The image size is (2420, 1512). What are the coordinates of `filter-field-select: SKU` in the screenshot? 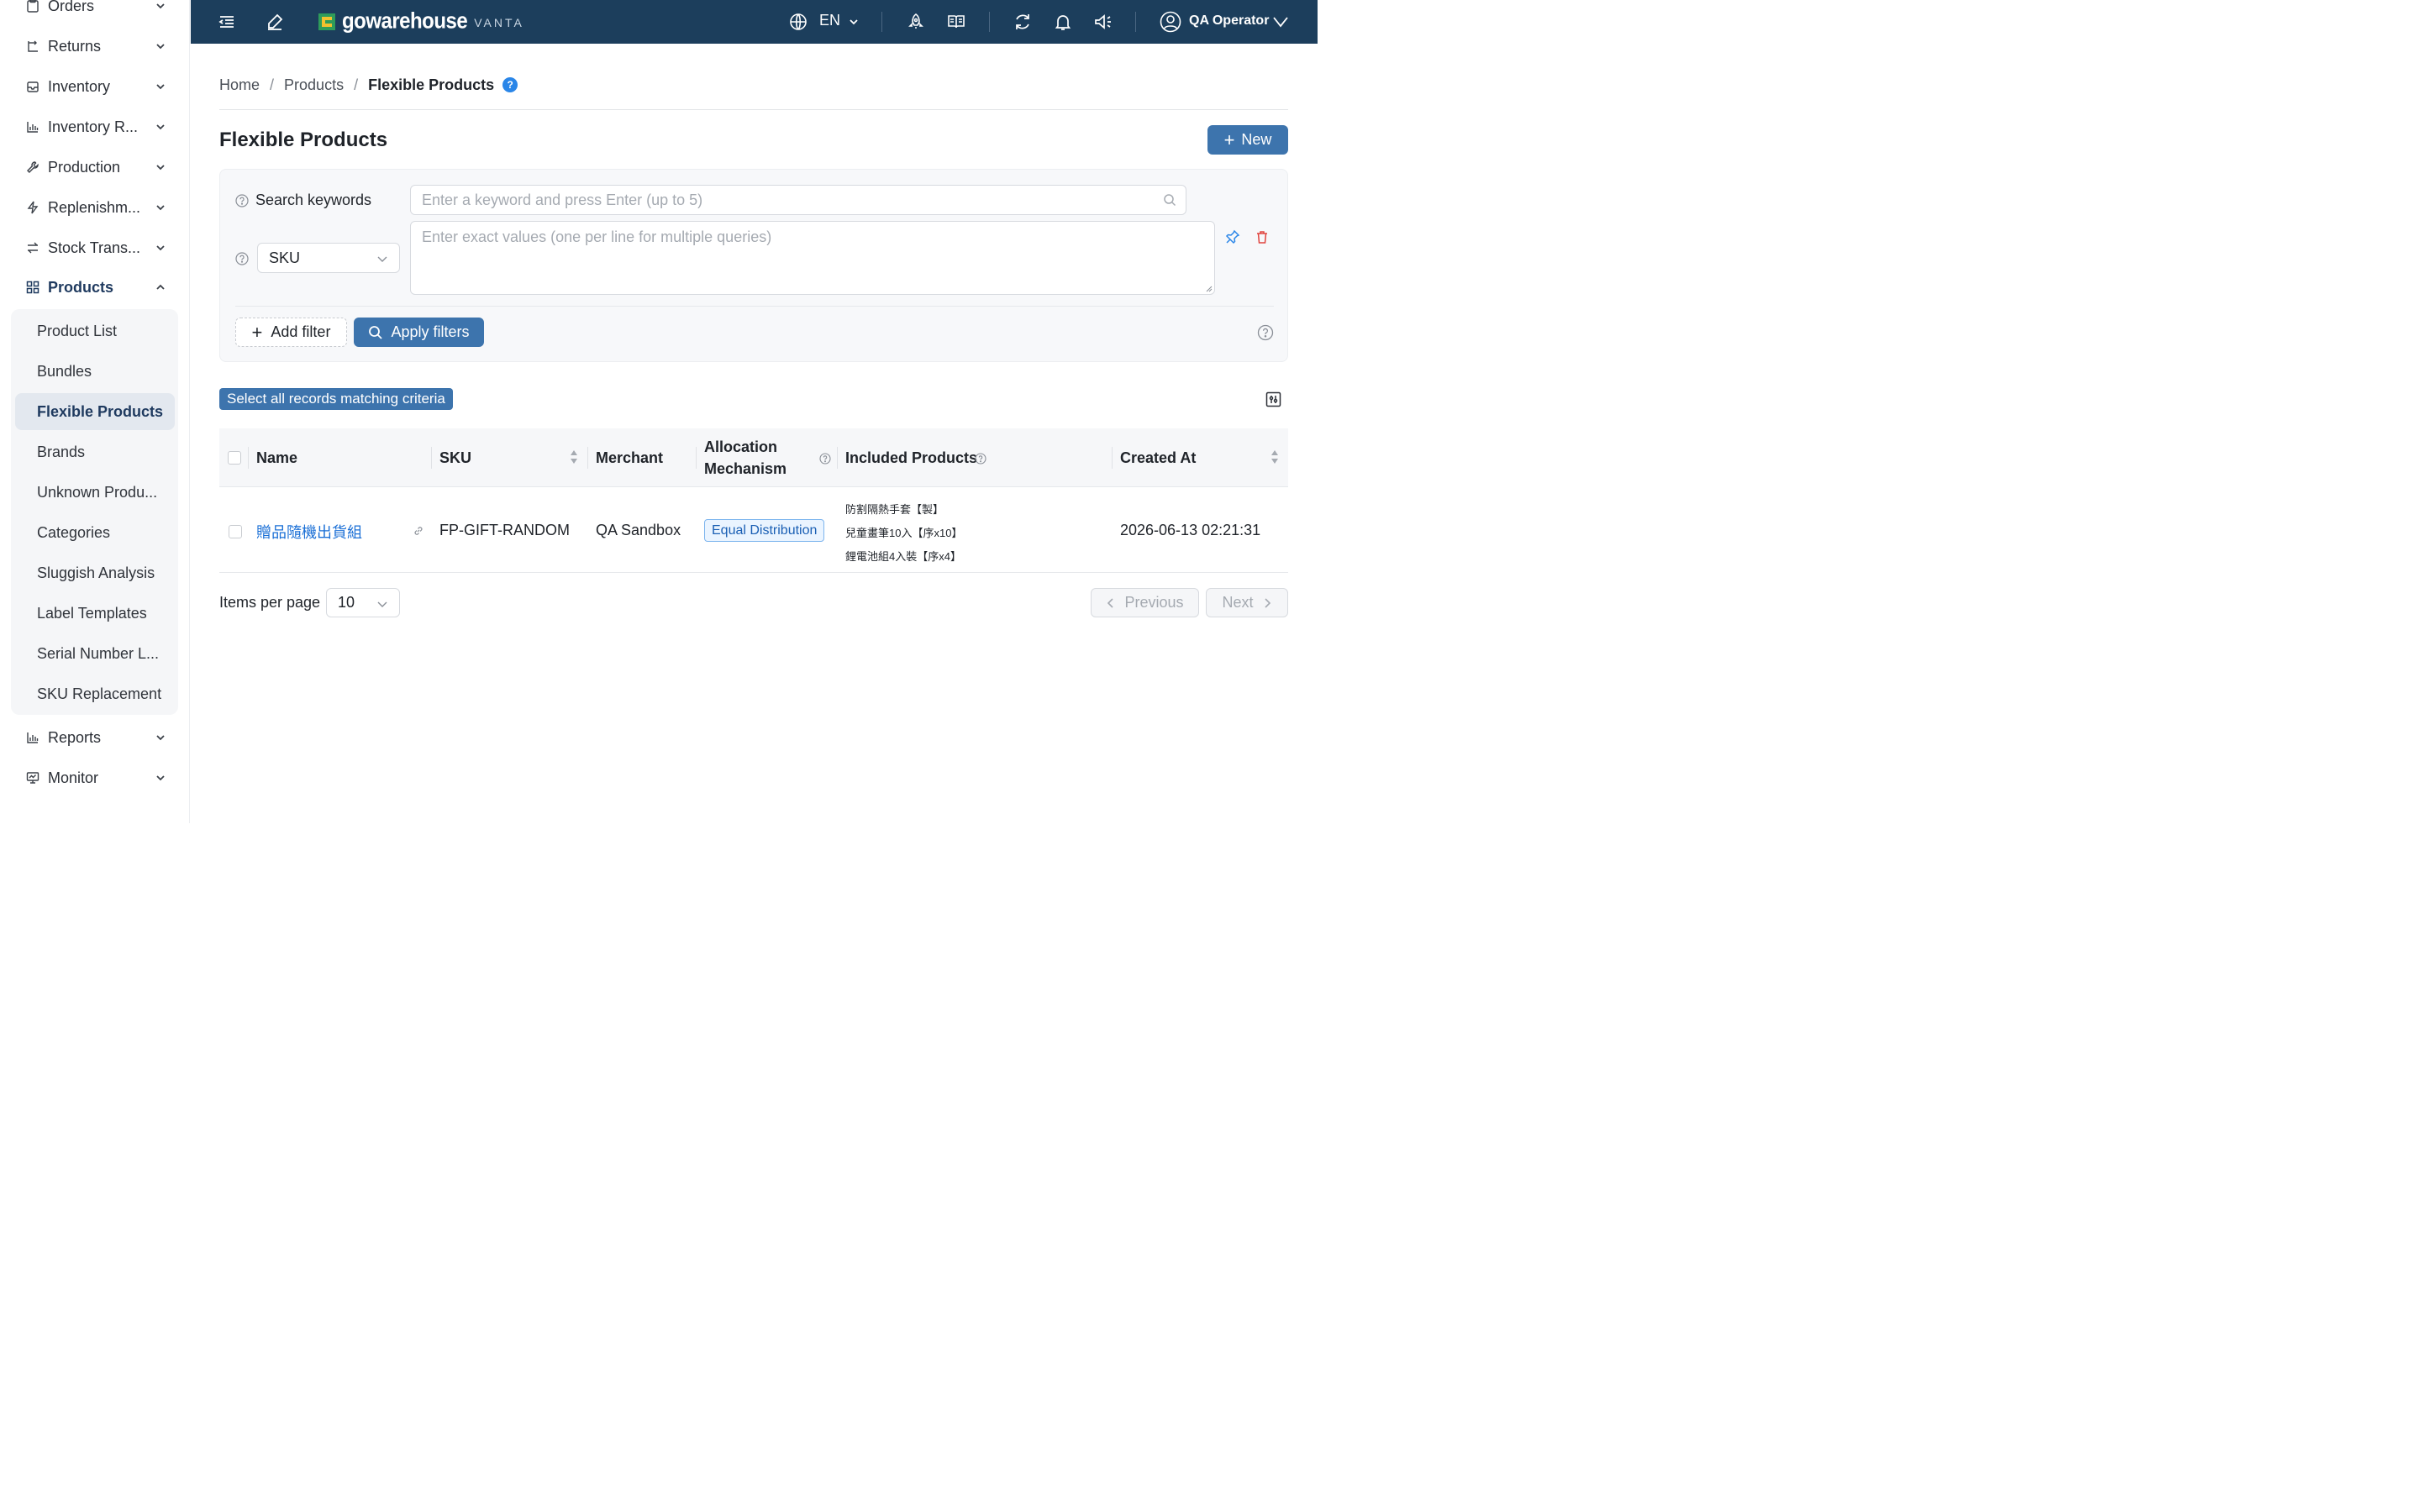 It's located at (329, 258).